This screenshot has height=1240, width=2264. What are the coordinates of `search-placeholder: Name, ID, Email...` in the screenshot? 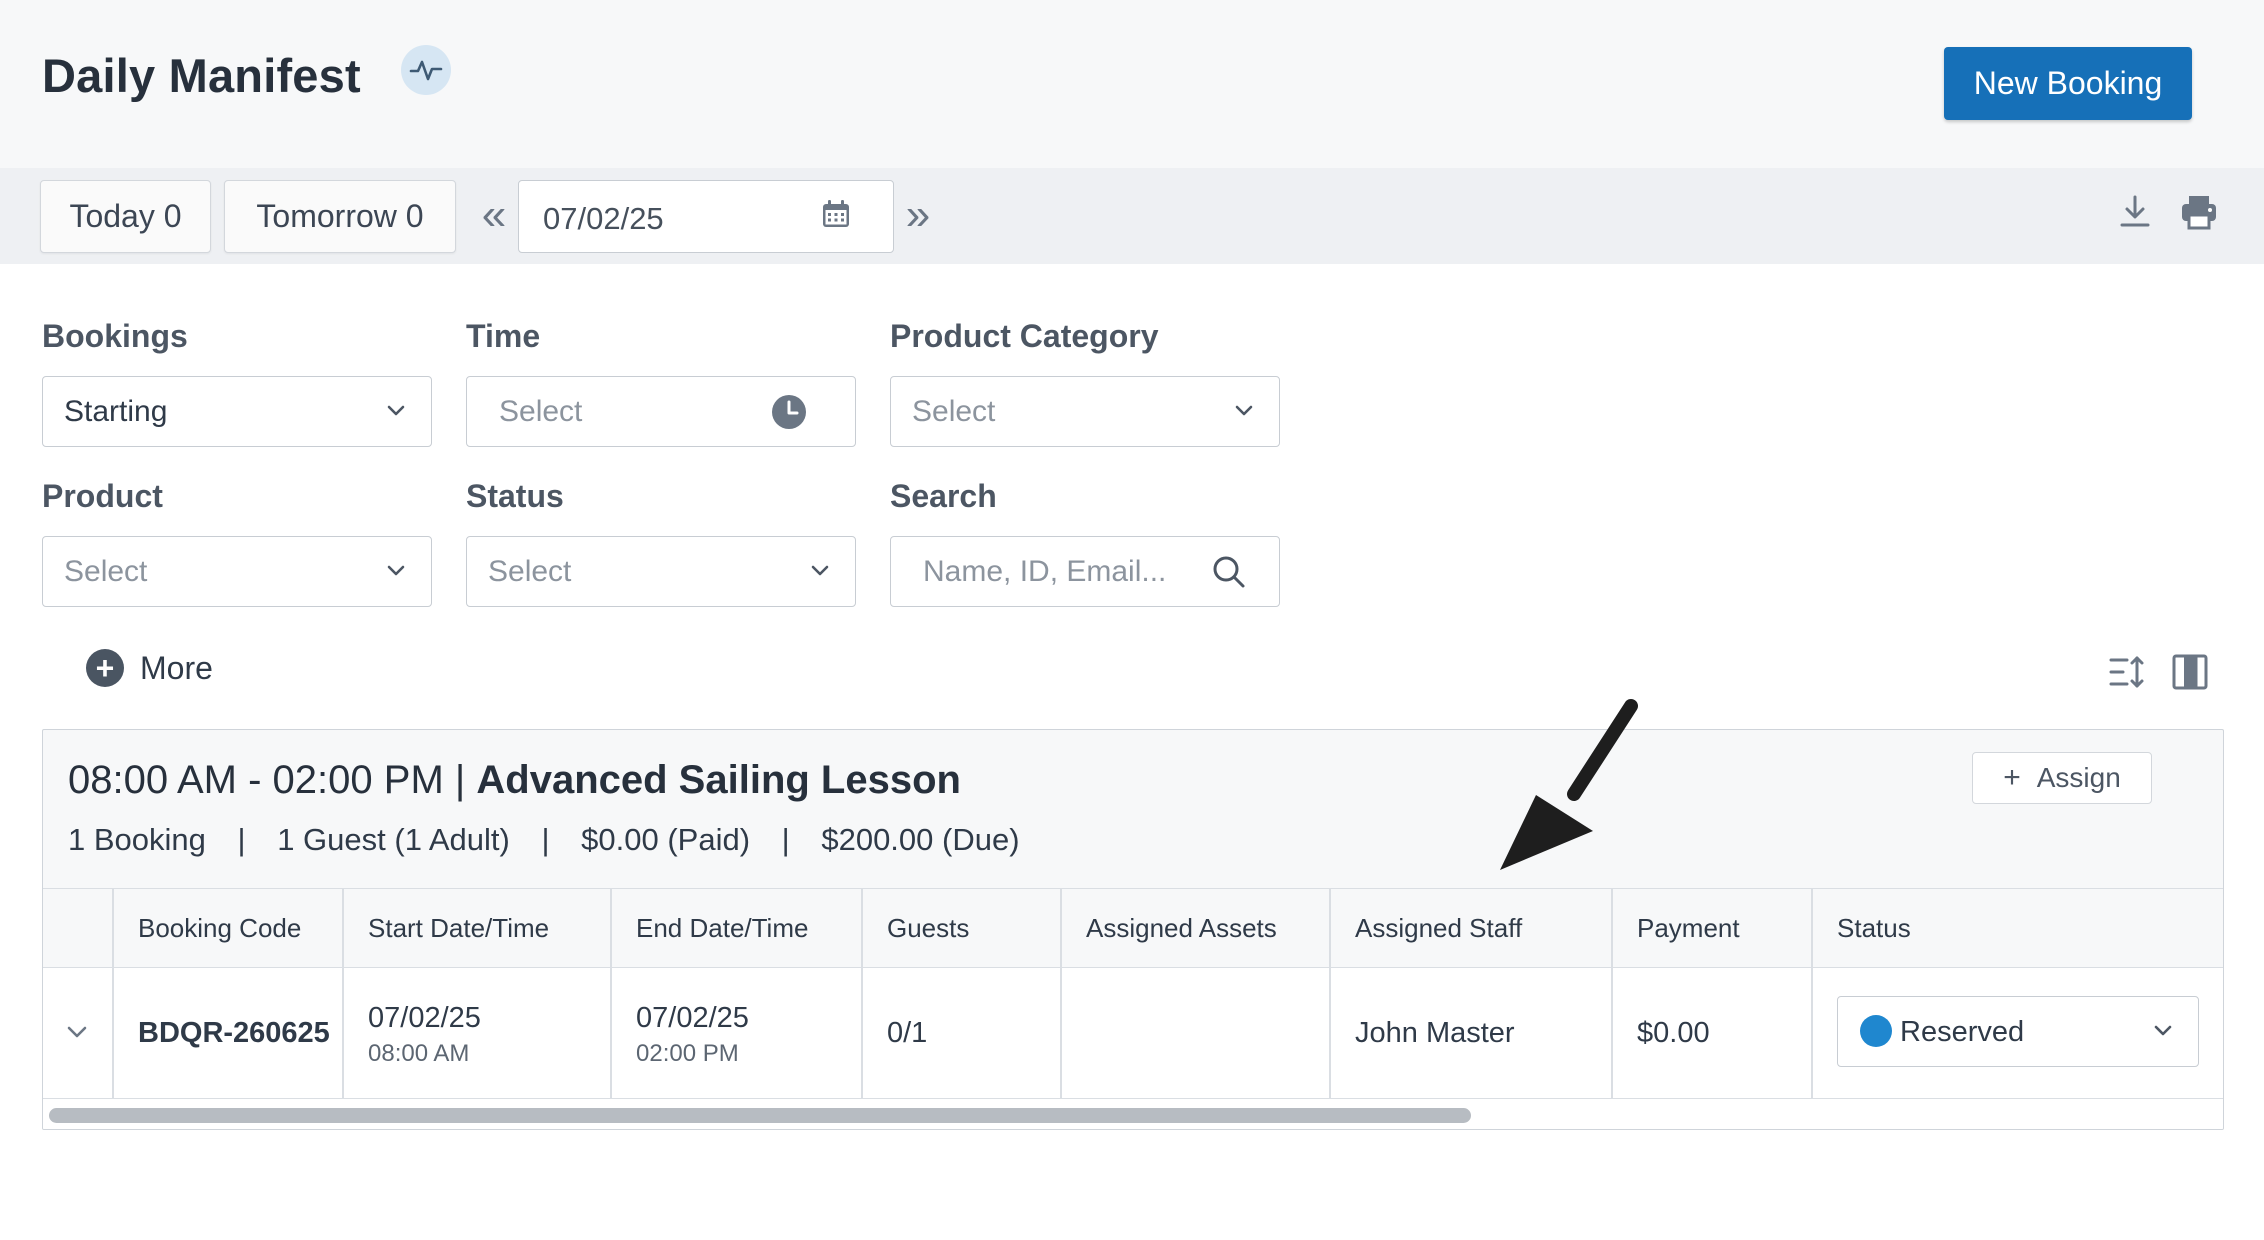 It's located at (1045, 571).